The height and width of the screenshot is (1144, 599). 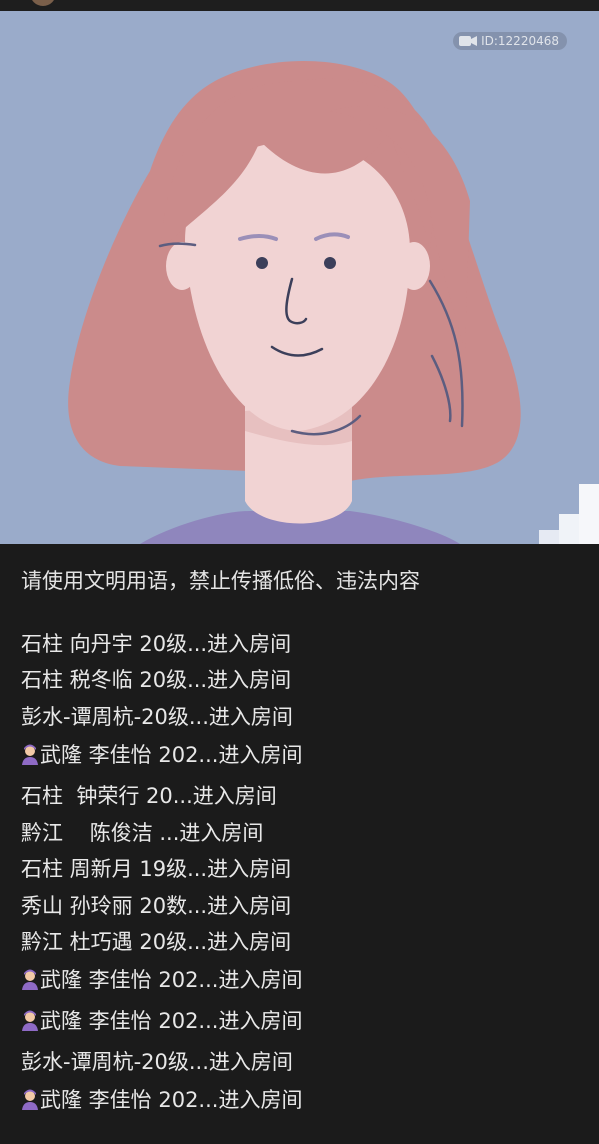 I want to click on camera-icon, so click(x=468, y=41).